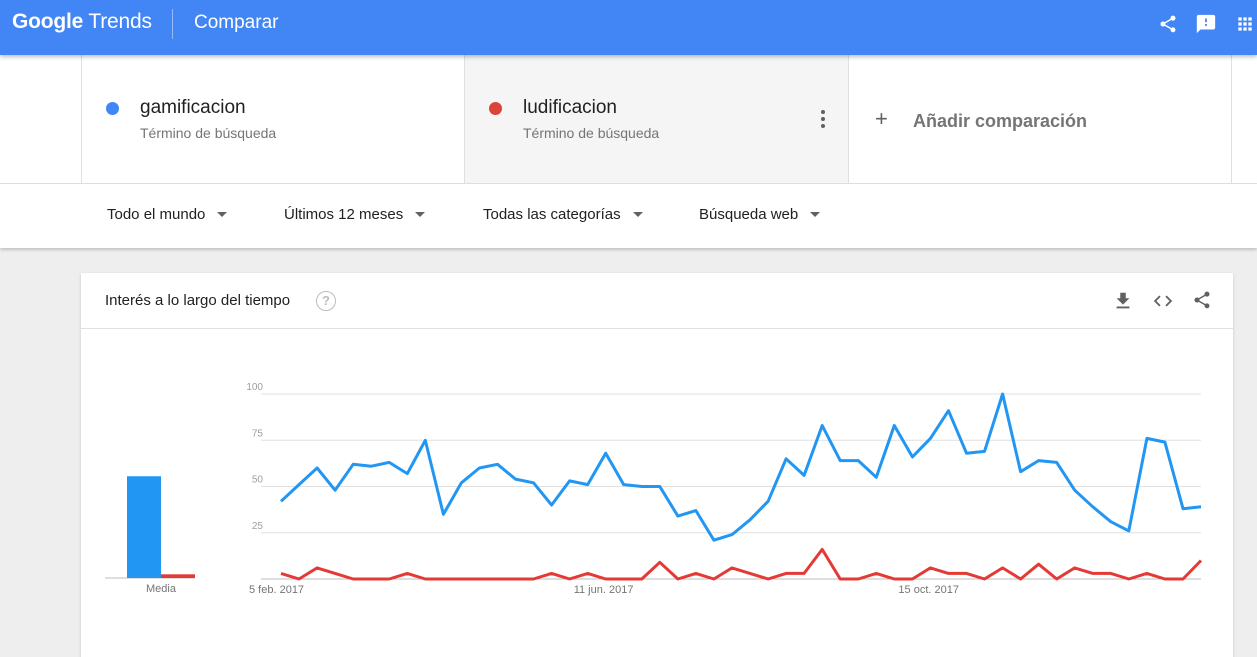 This screenshot has width=1257, height=657. Describe the element at coordinates (657, 301) in the screenshot. I see `card-header: Interés a lo largo del tiempo ?` at that location.